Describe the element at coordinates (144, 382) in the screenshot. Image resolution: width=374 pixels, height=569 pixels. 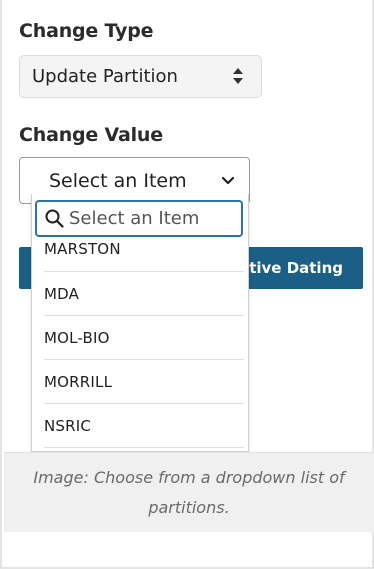
I see `dropdown-option: MORRILL` at that location.